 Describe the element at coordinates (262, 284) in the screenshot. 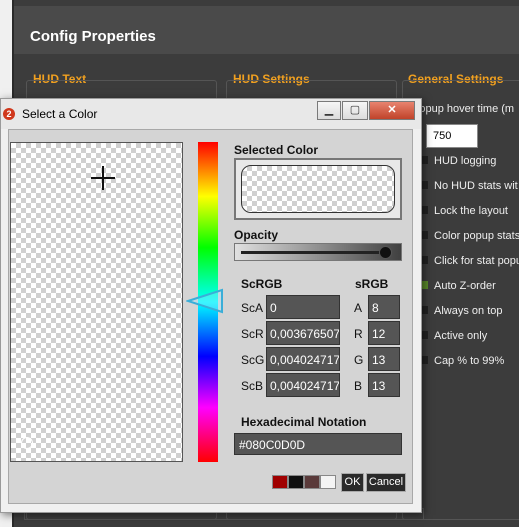

I see `scrgb-label: ScRGB` at that location.